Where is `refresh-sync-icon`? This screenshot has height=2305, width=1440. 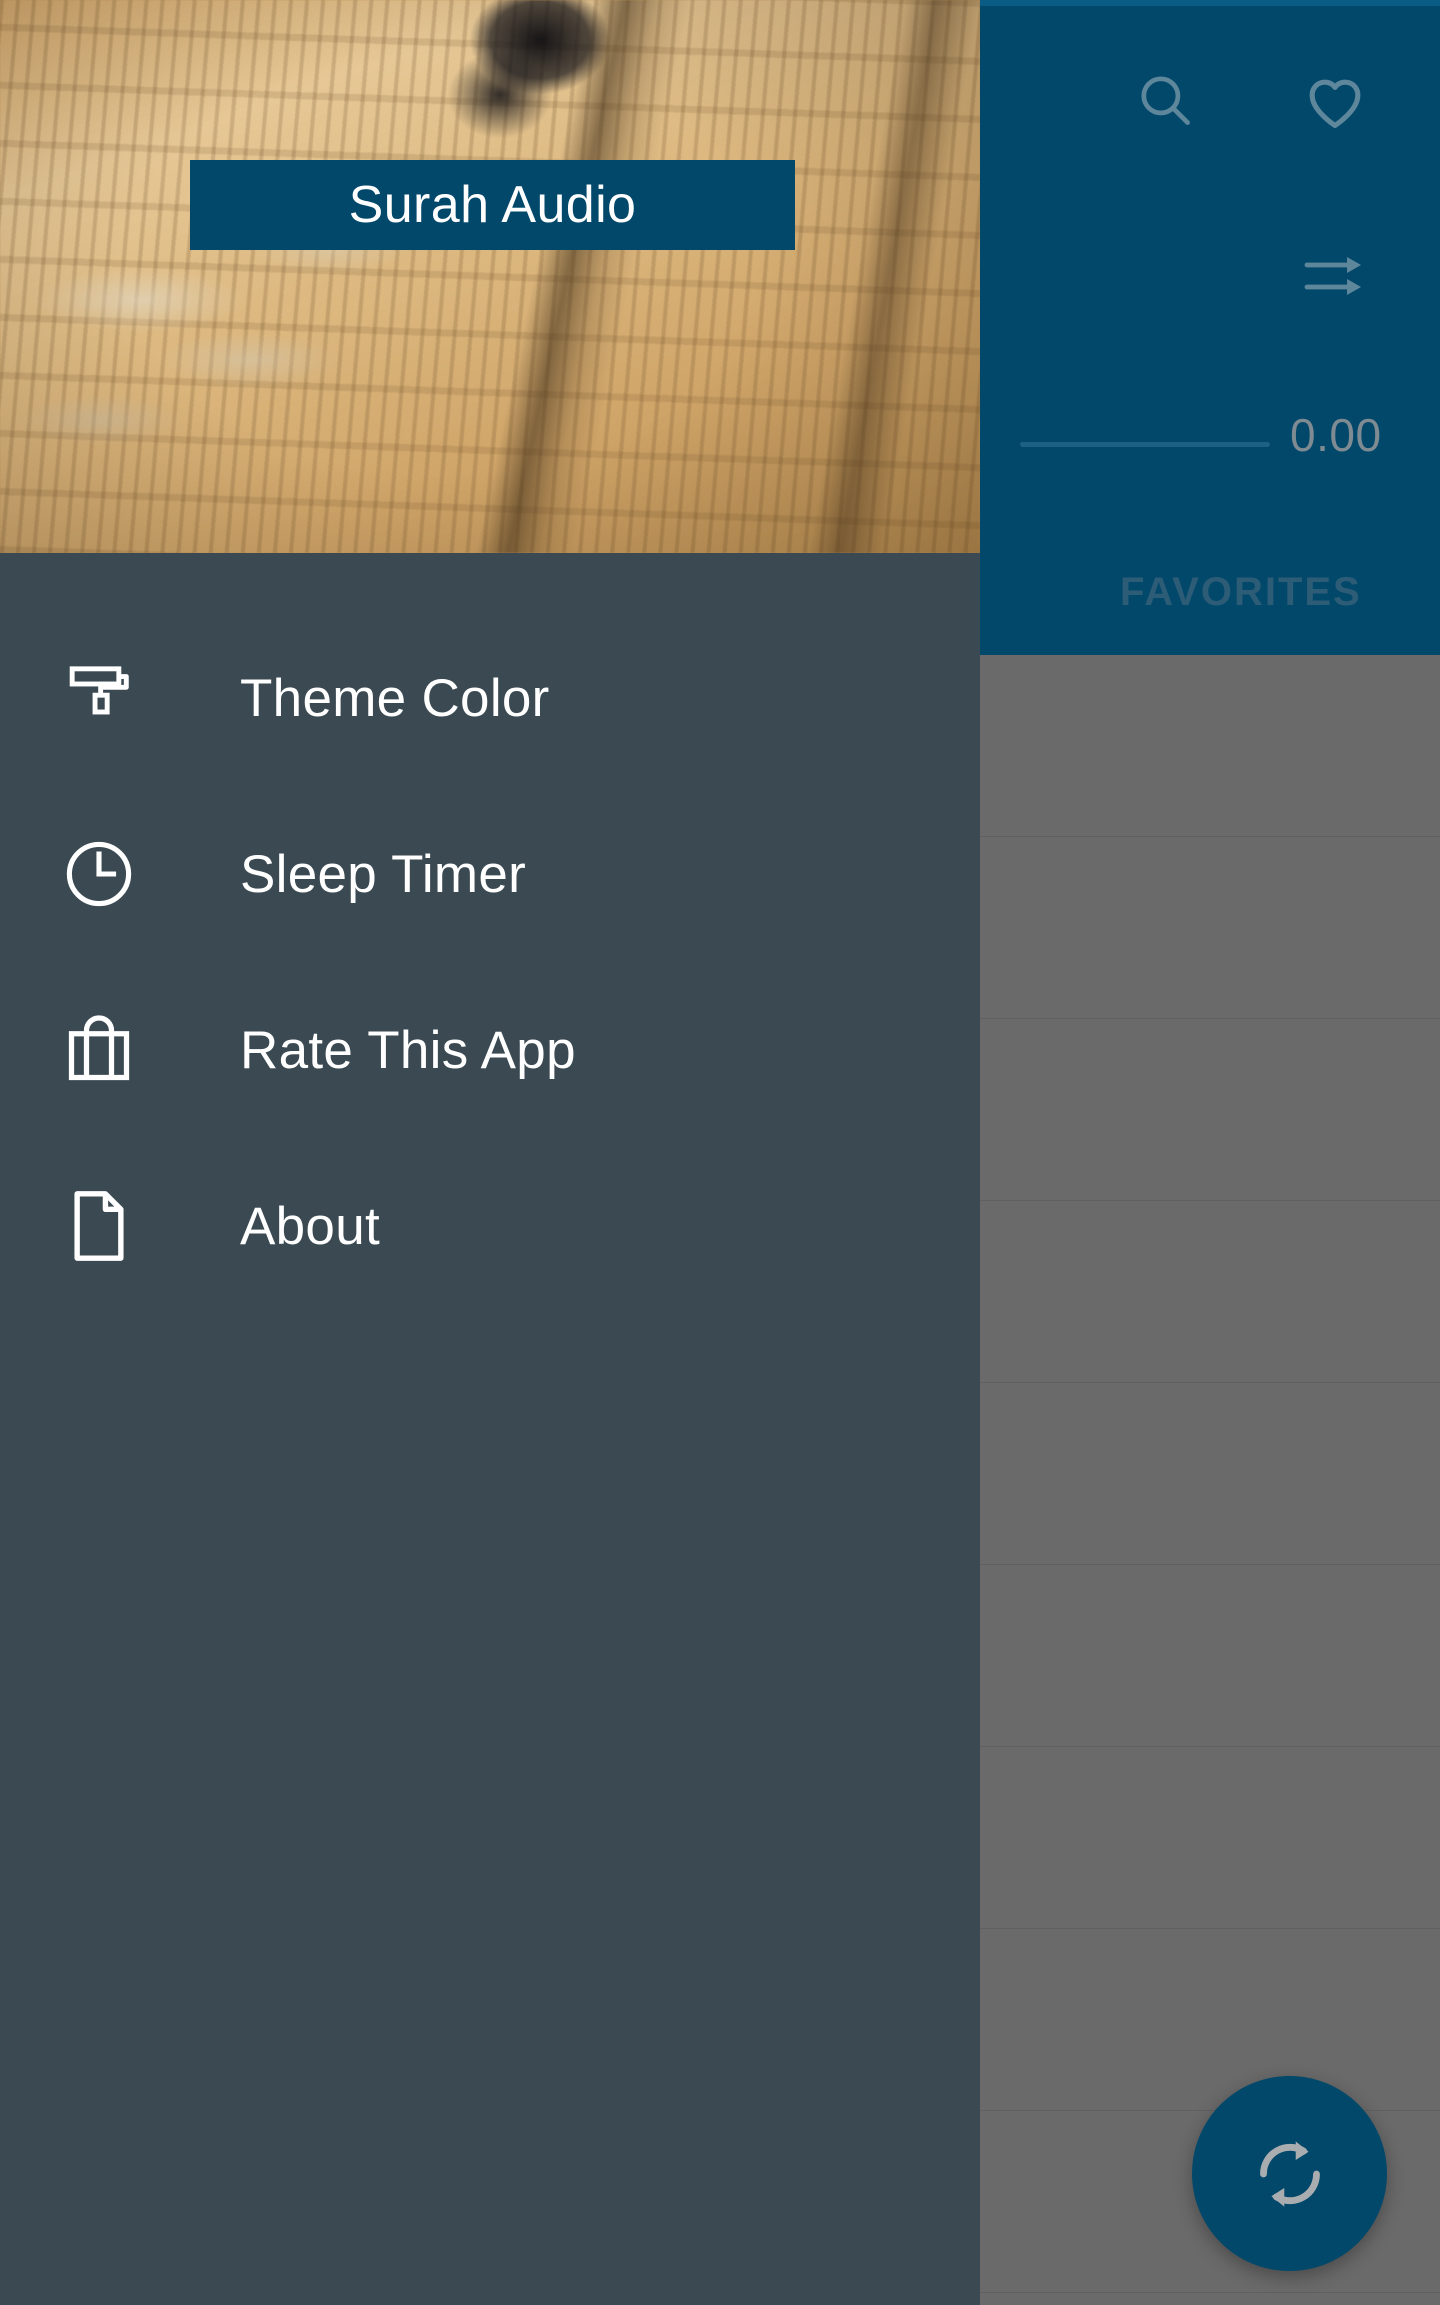 refresh-sync-icon is located at coordinates (1289, 2173).